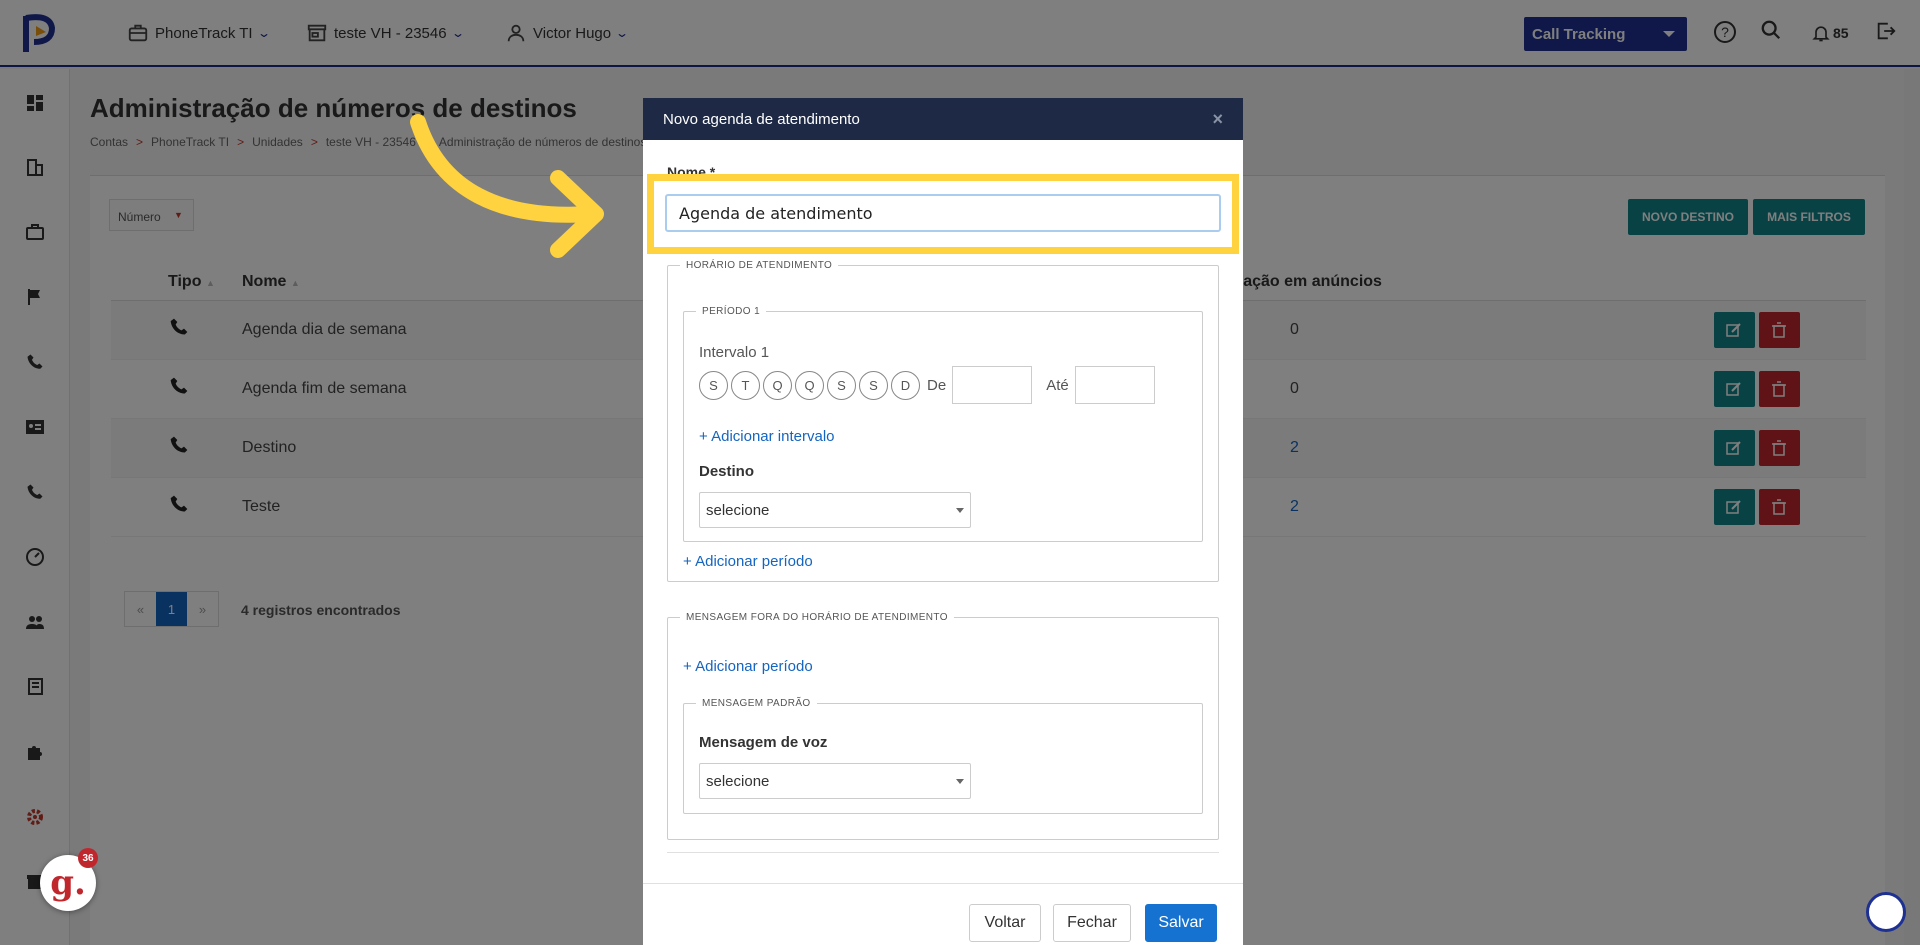  What do you see at coordinates (1005, 923) in the screenshot?
I see `back-button: Voltar` at bounding box center [1005, 923].